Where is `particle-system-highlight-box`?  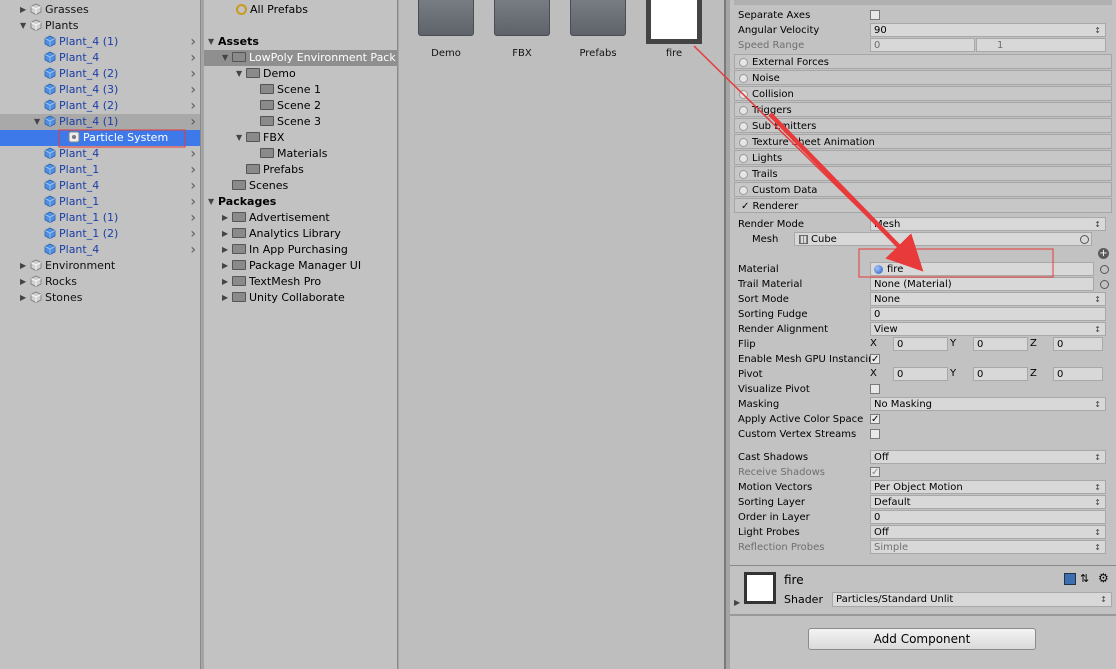
particle-system-highlight-box is located at coordinates (122, 138).